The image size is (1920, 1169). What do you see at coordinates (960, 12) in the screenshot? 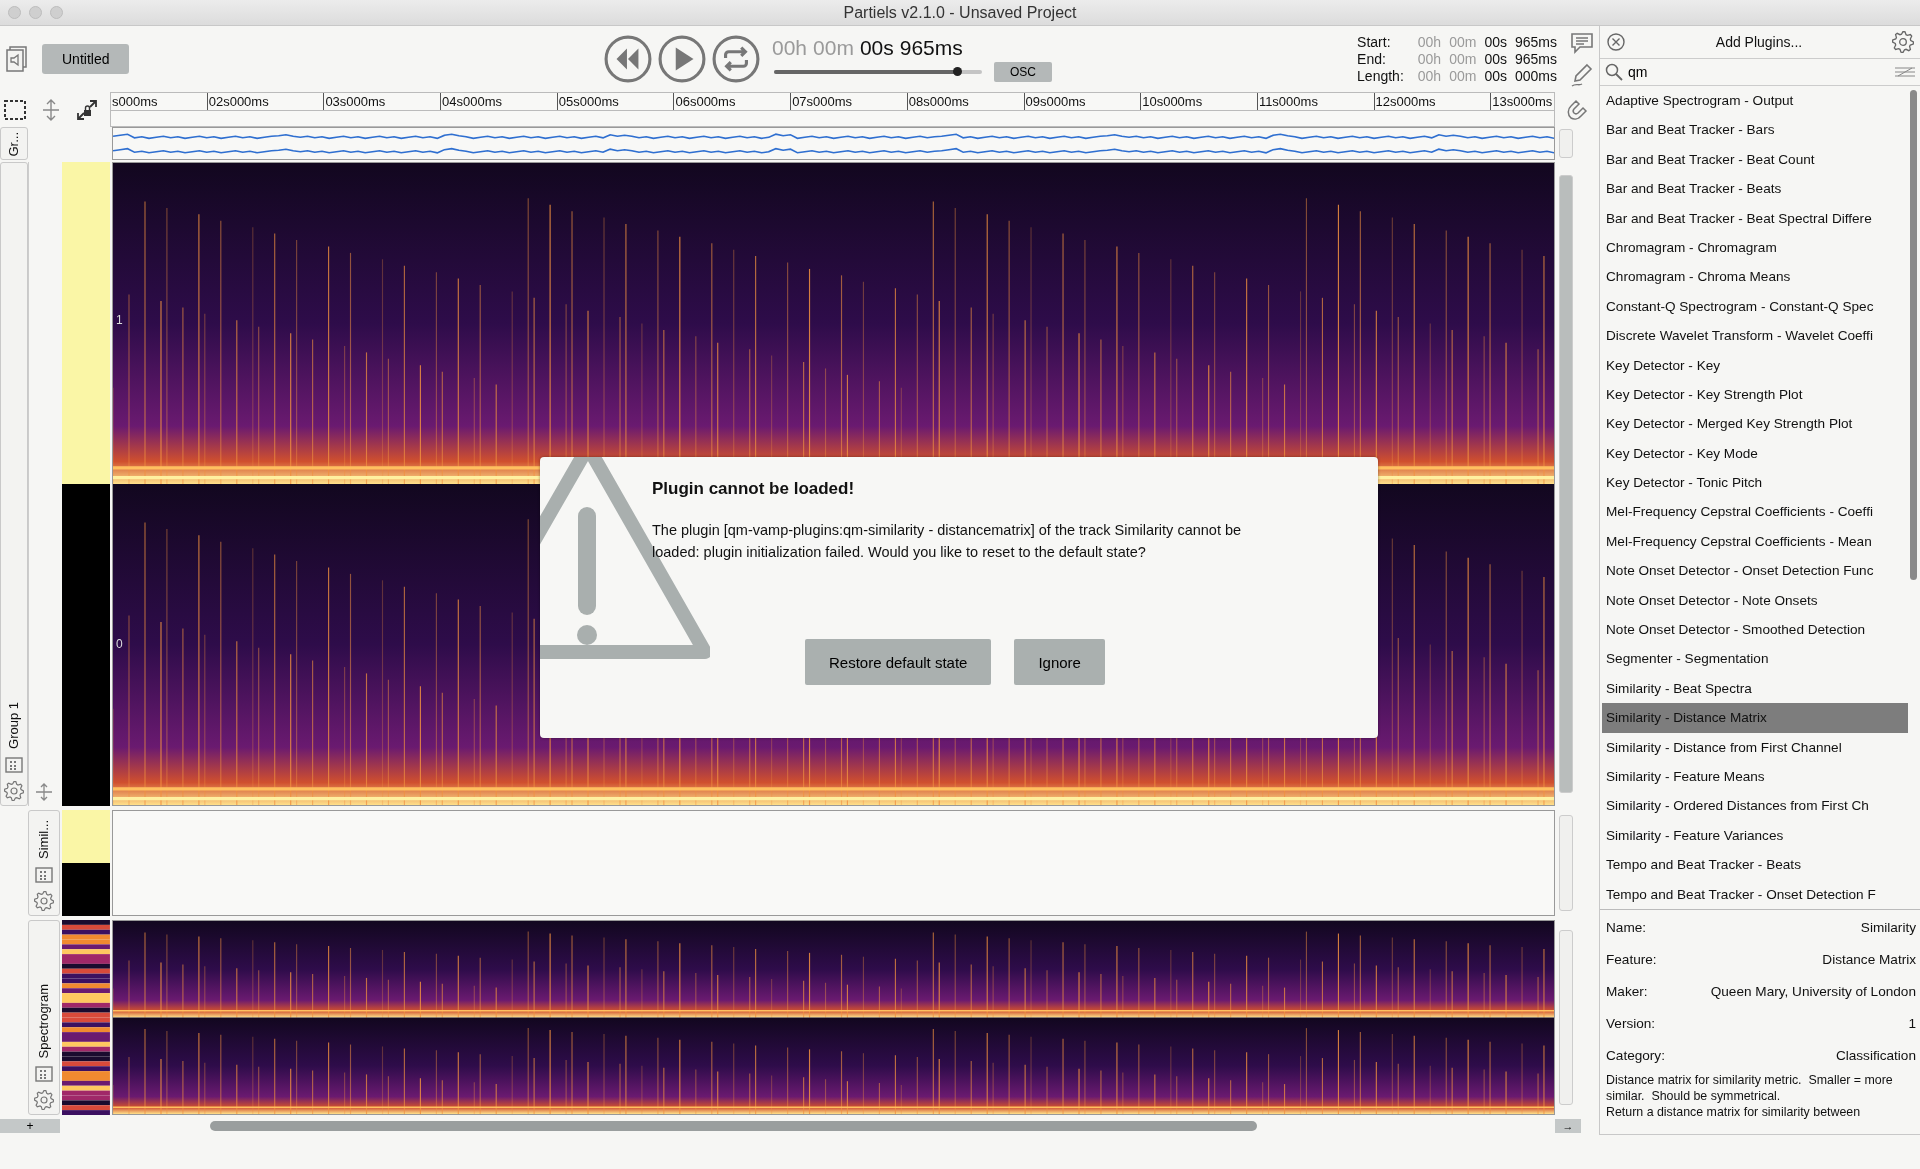
I see `window-title: Partiels v2.1.0 - Unsaved Project` at bounding box center [960, 12].